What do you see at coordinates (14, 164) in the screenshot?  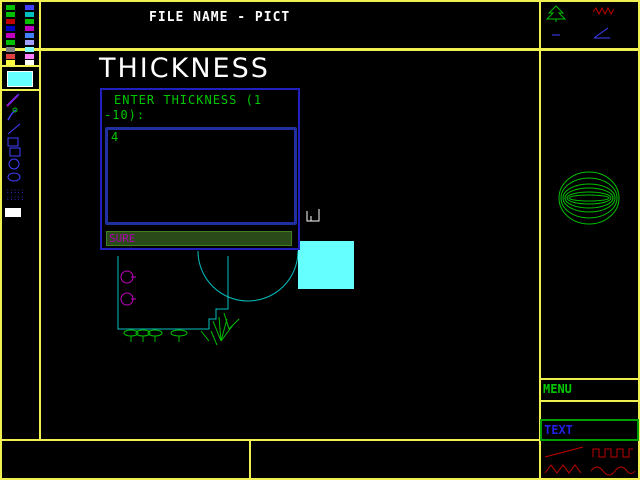 I see `circle-icon` at bounding box center [14, 164].